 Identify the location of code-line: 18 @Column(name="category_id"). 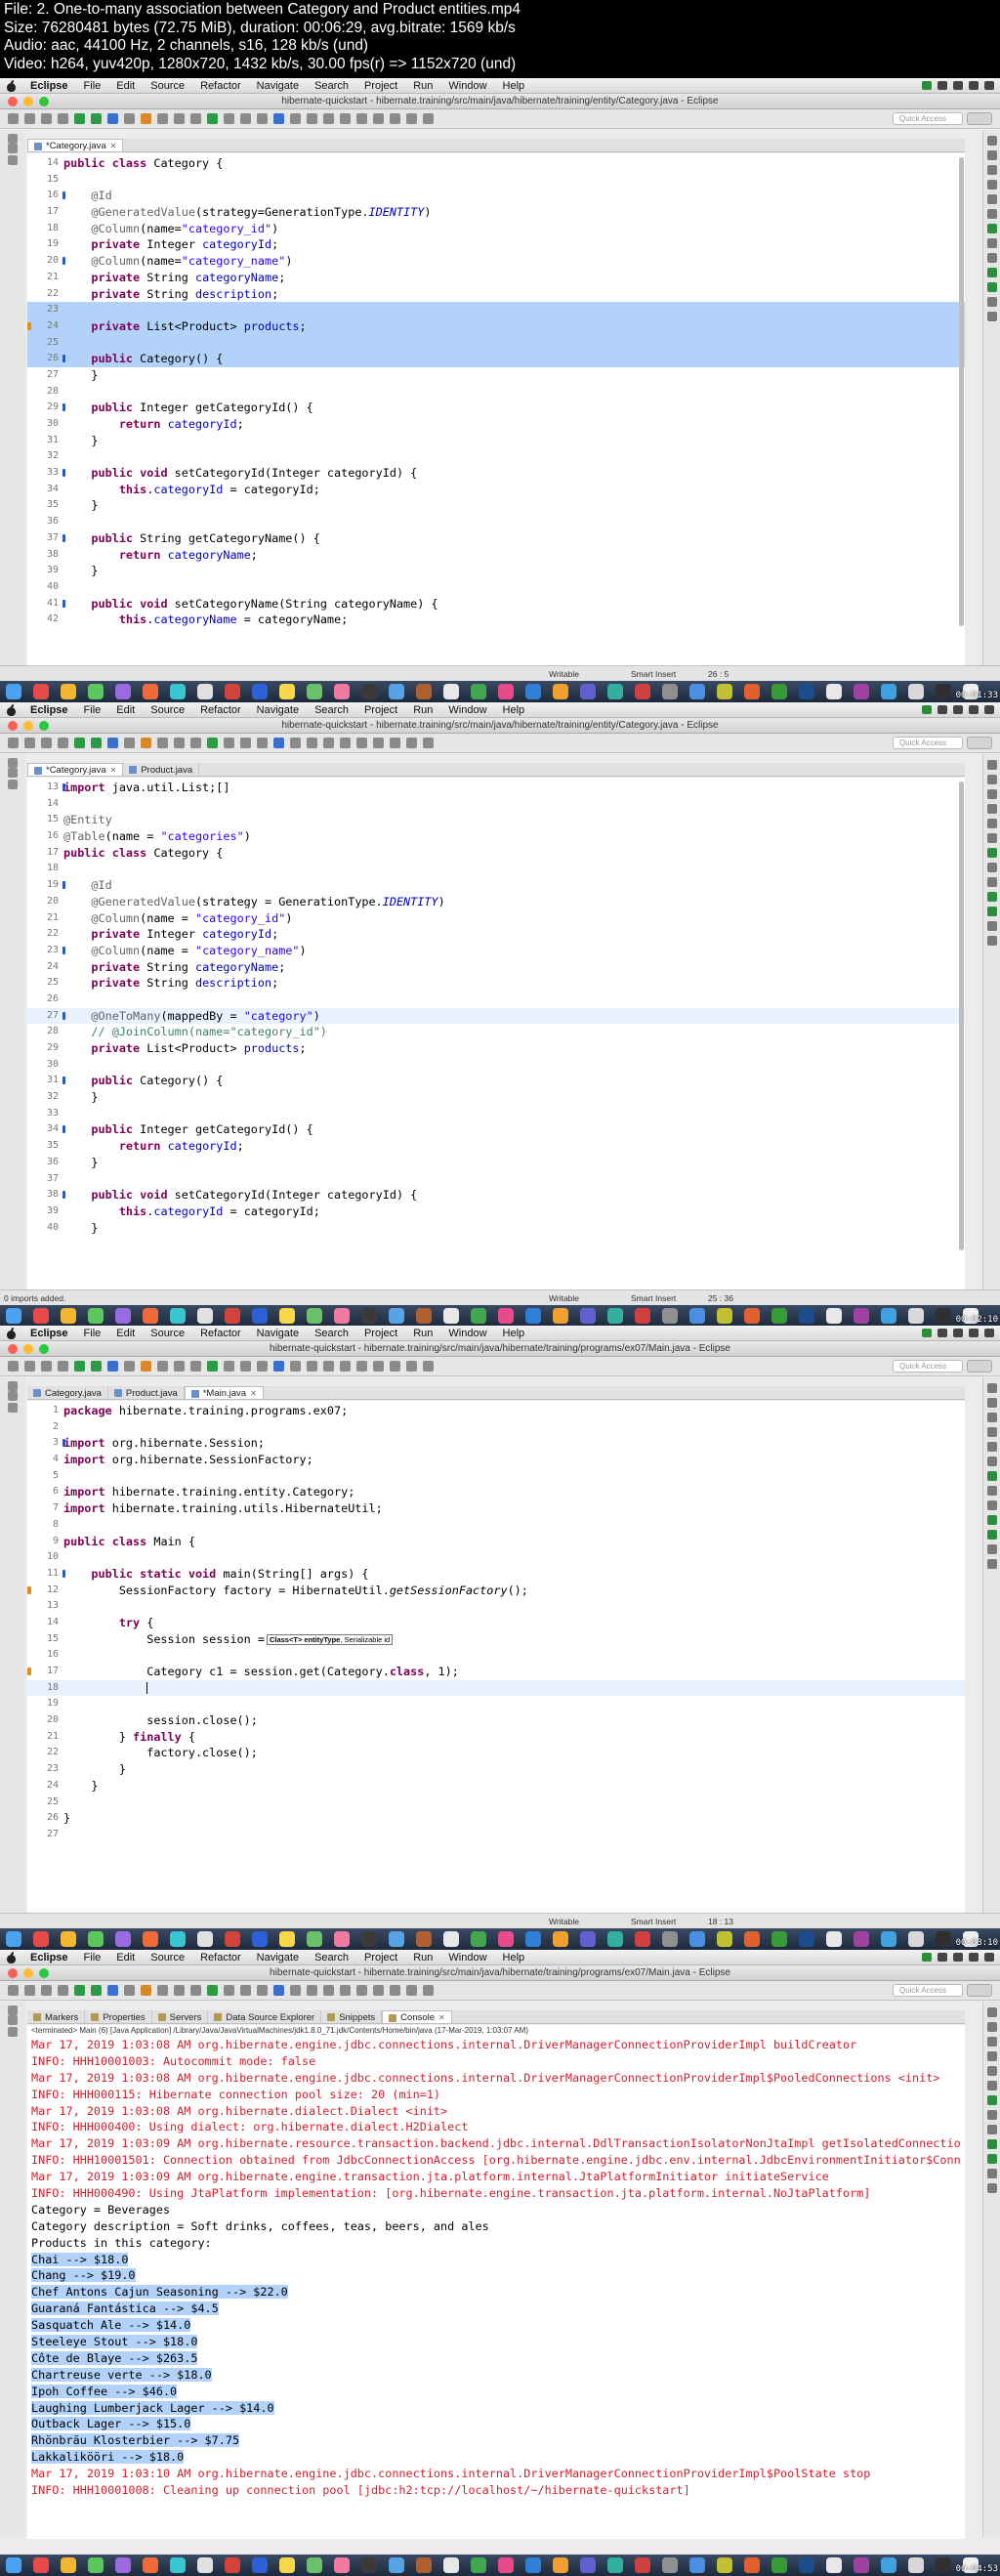
(496, 229).